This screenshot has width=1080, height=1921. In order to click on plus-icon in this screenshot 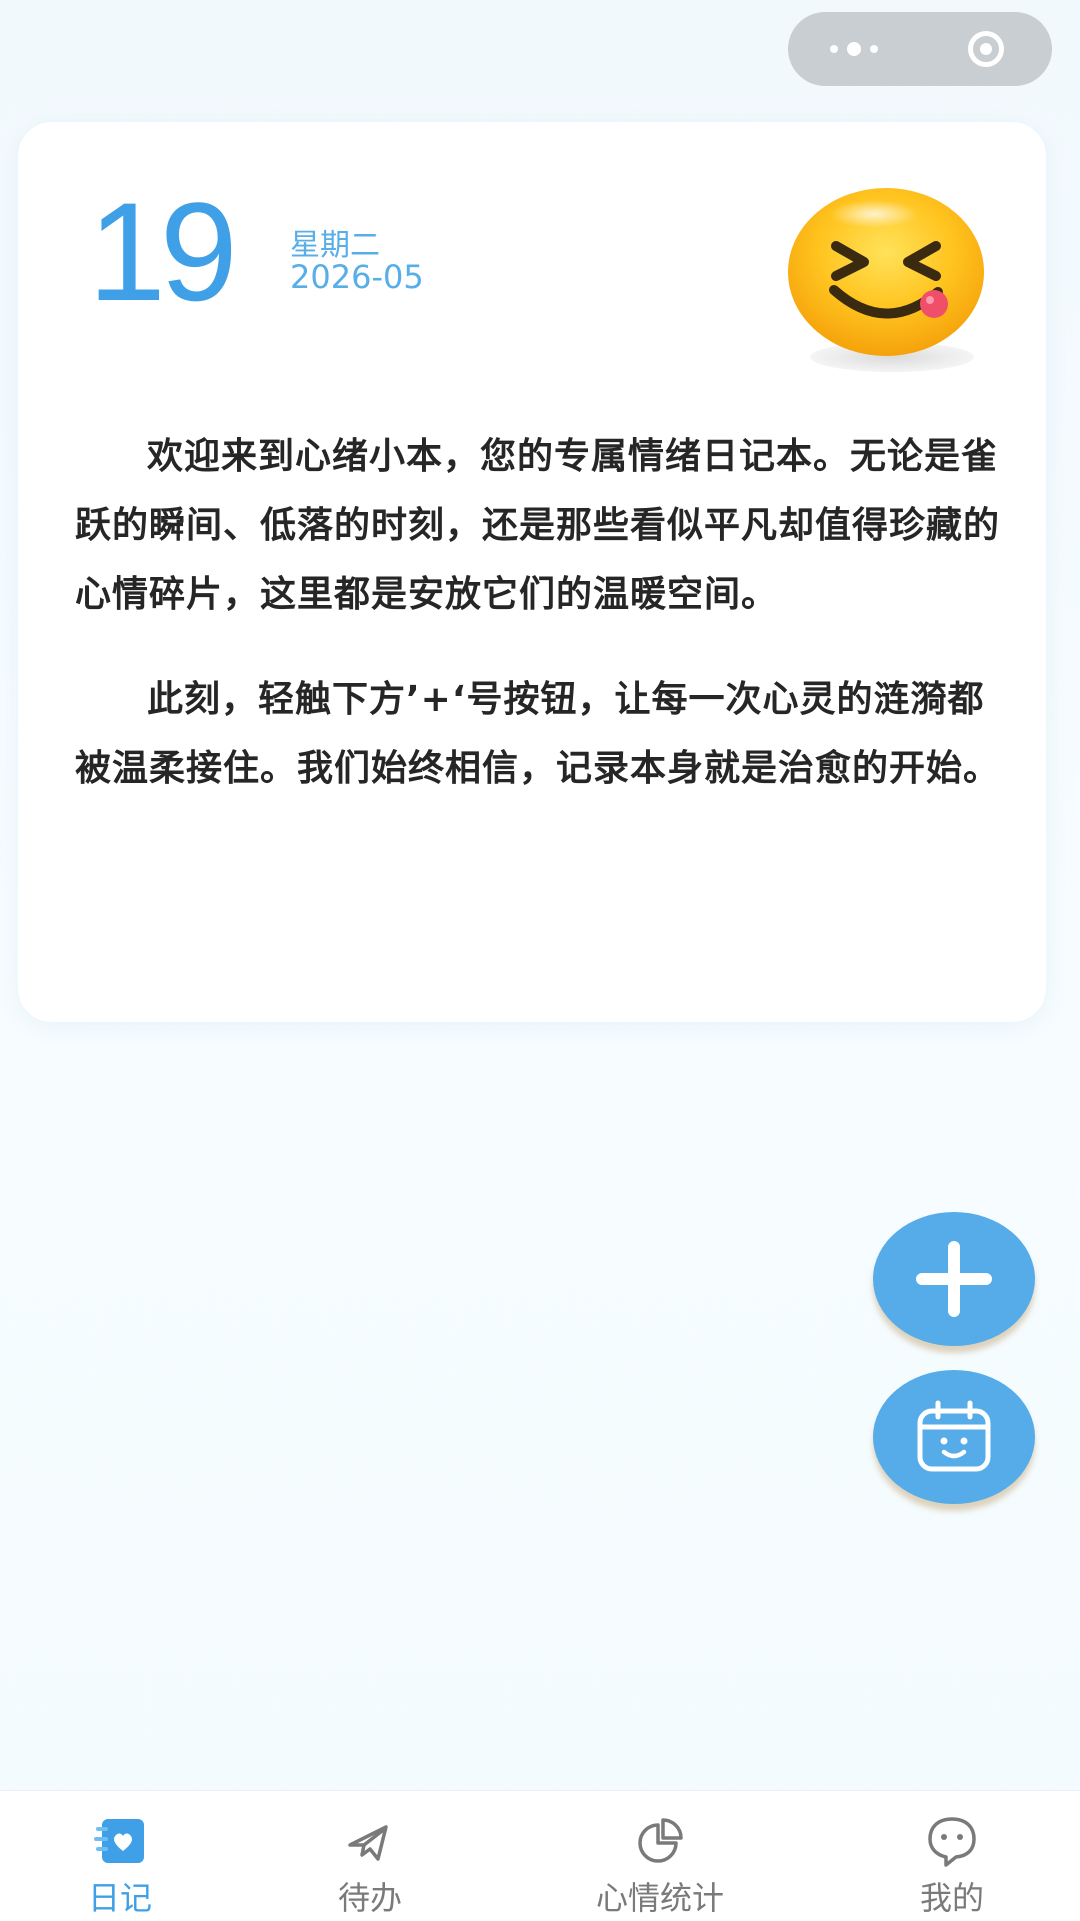, I will do `click(954, 1279)`.